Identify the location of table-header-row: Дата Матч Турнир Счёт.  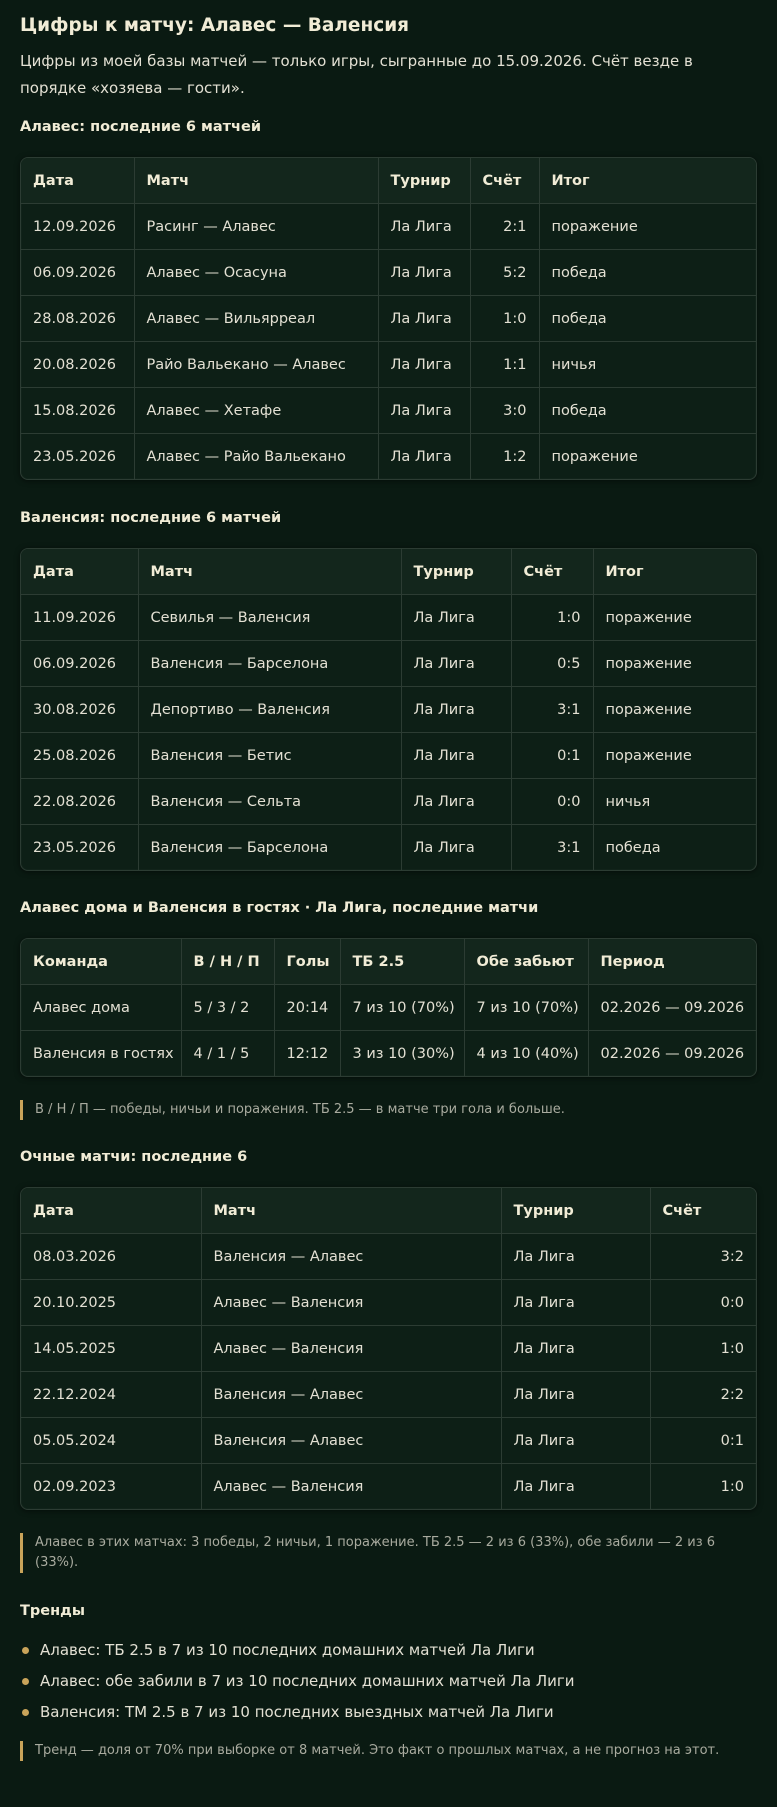
(388, 1211).